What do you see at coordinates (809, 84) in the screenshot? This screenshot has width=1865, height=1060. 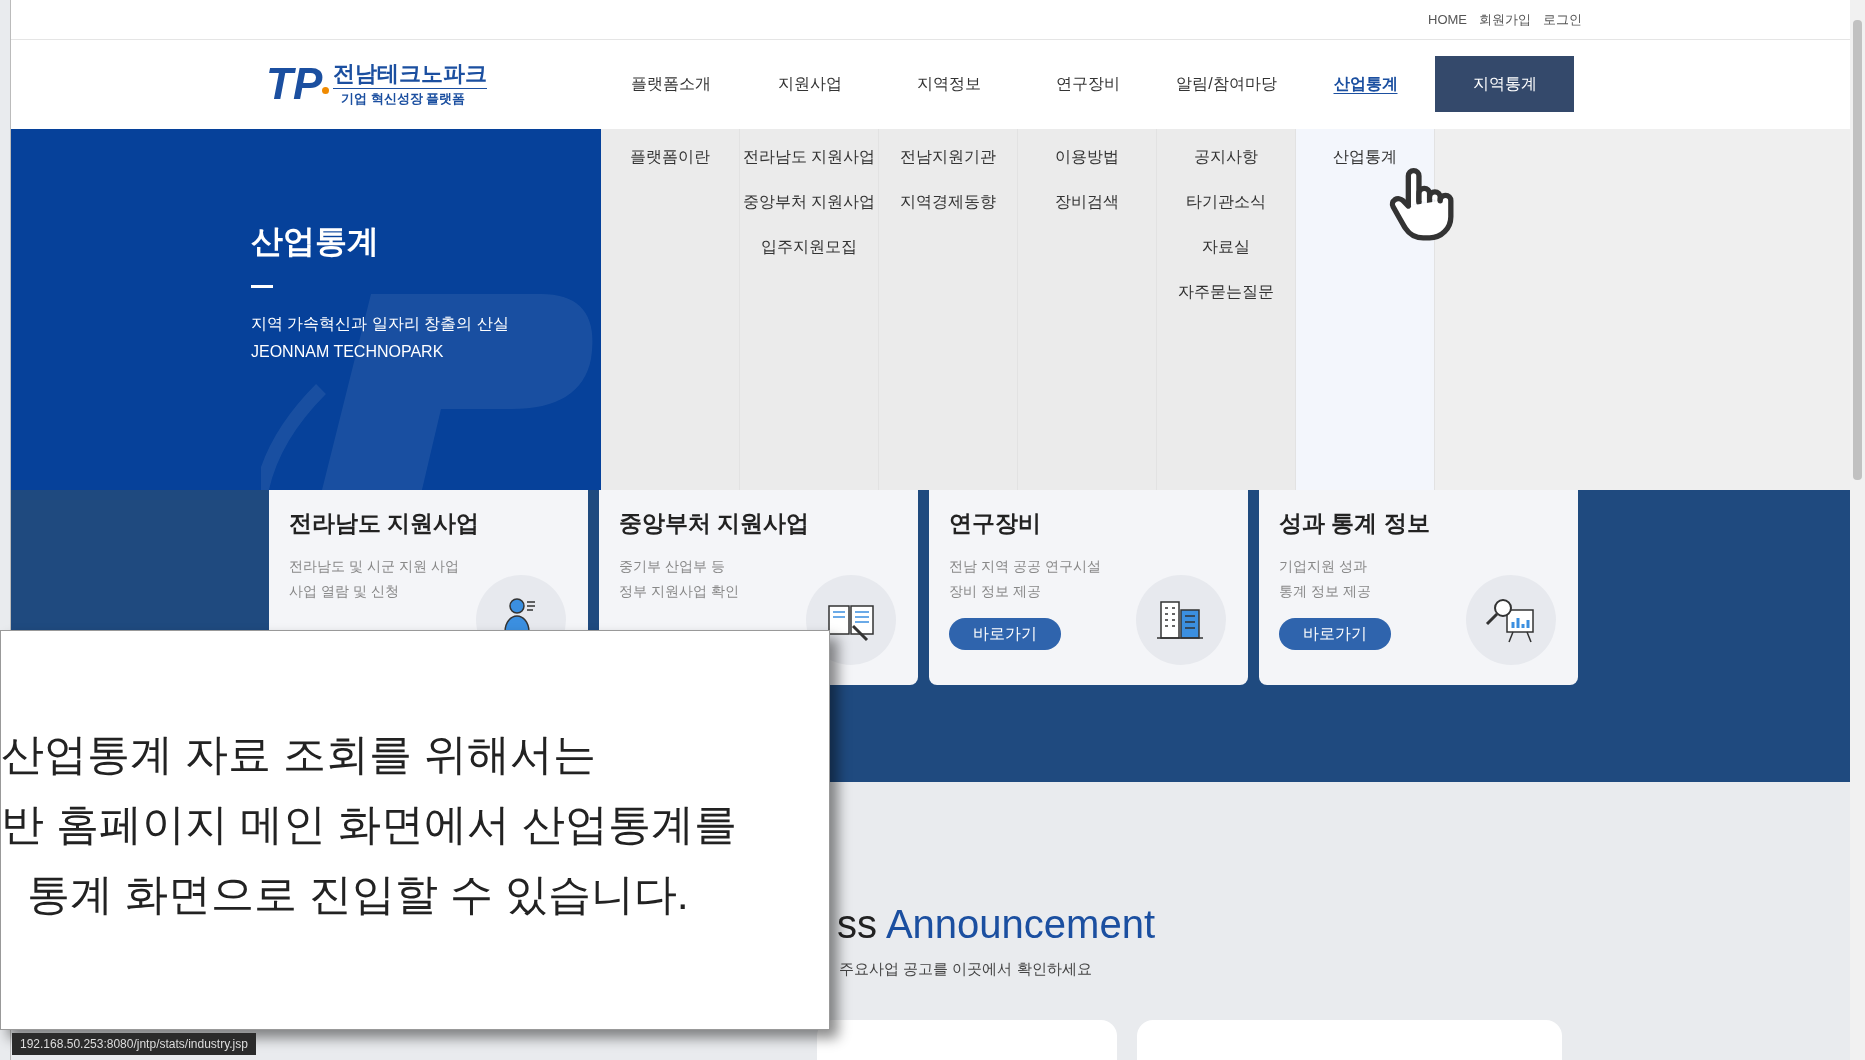 I see `nav-item: 지원사업` at bounding box center [809, 84].